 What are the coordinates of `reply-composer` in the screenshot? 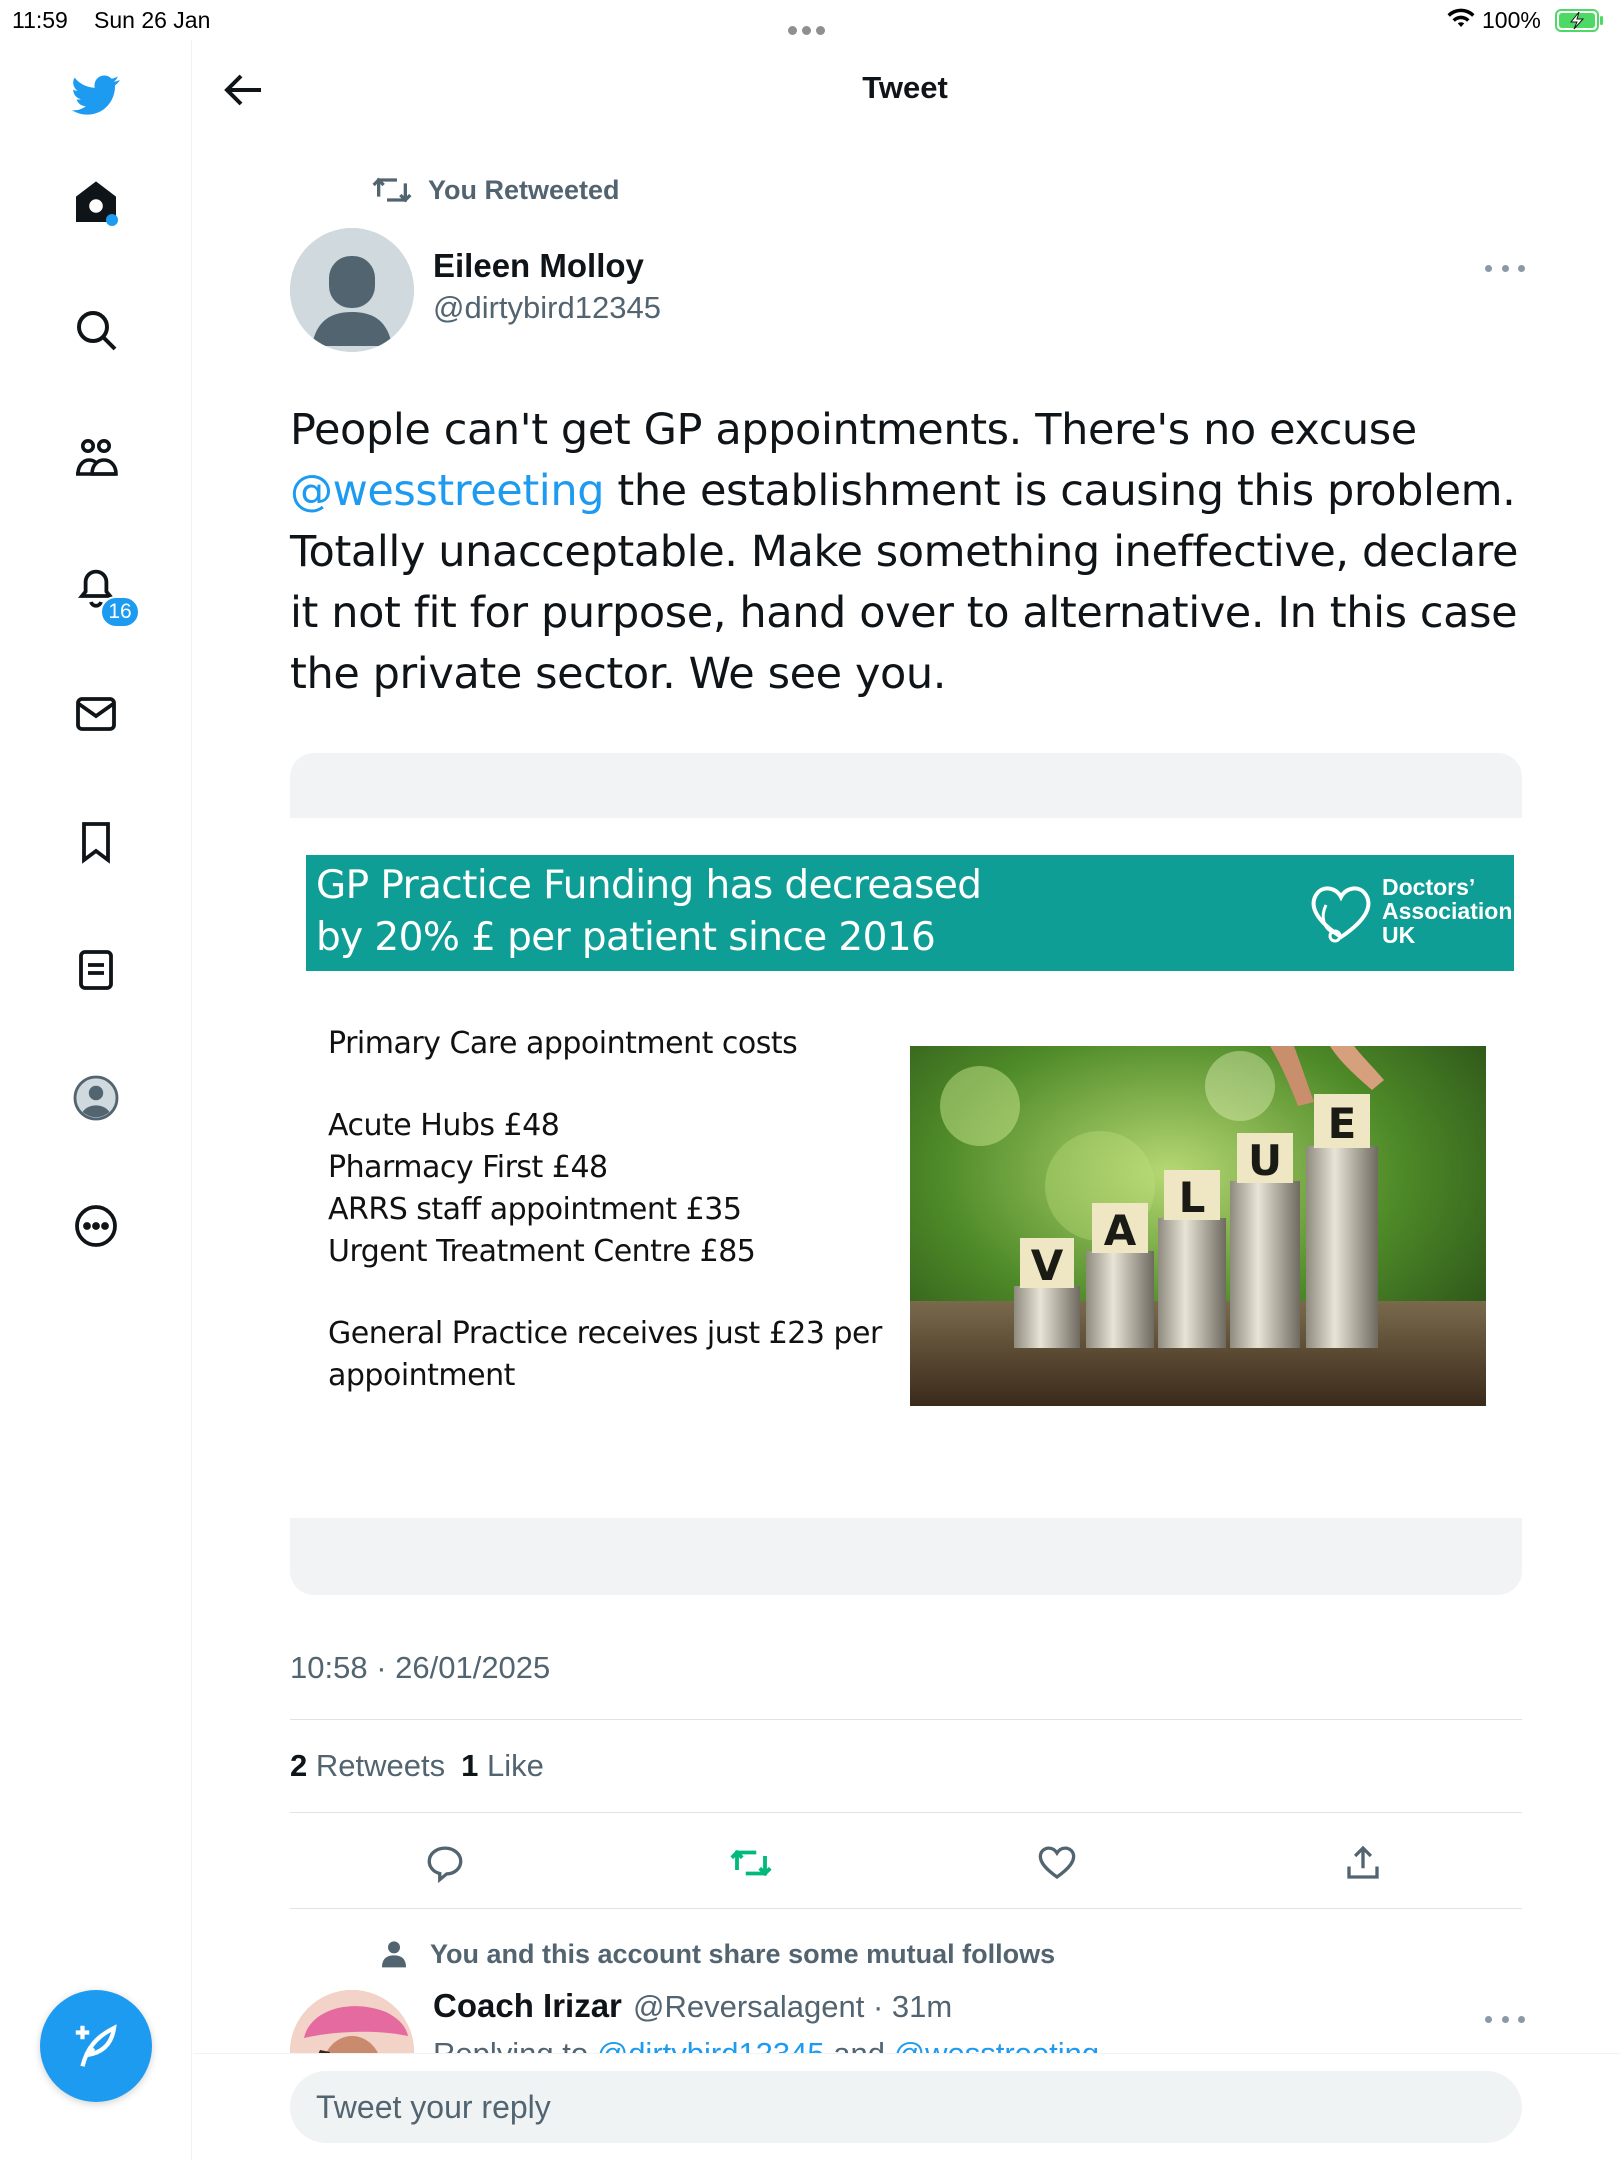 It's located at (906, 2107).